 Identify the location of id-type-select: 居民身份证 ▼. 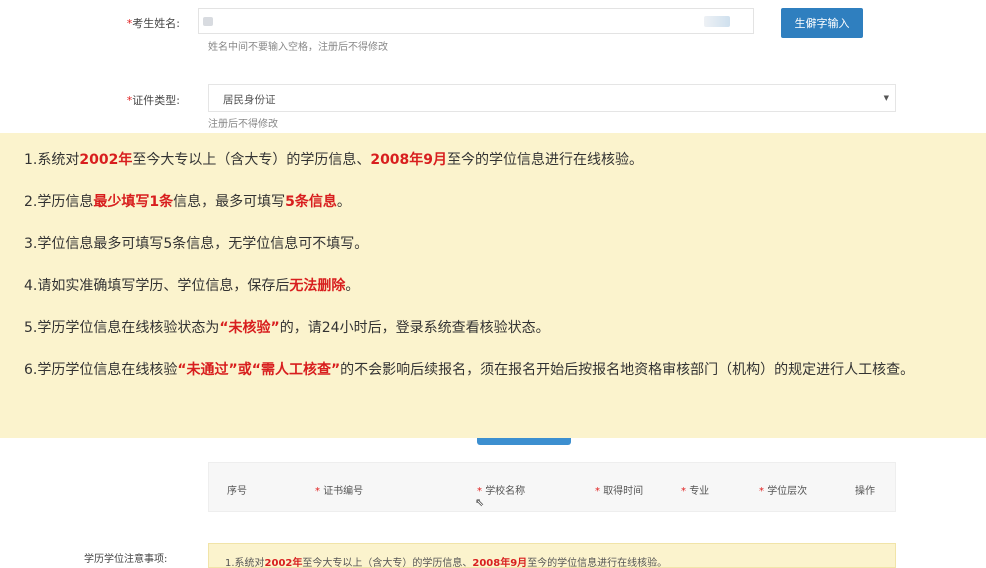
(552, 98).